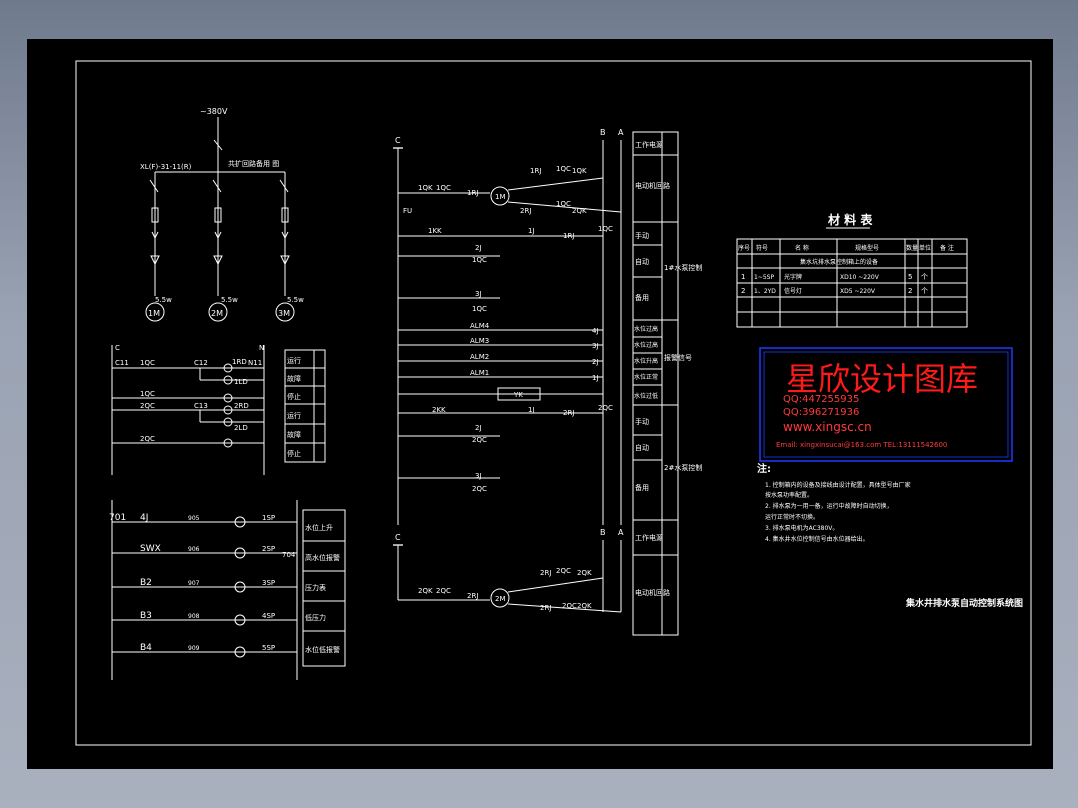 The image size is (1078, 808). I want to click on signal-label-c13: C13, so click(201, 406).